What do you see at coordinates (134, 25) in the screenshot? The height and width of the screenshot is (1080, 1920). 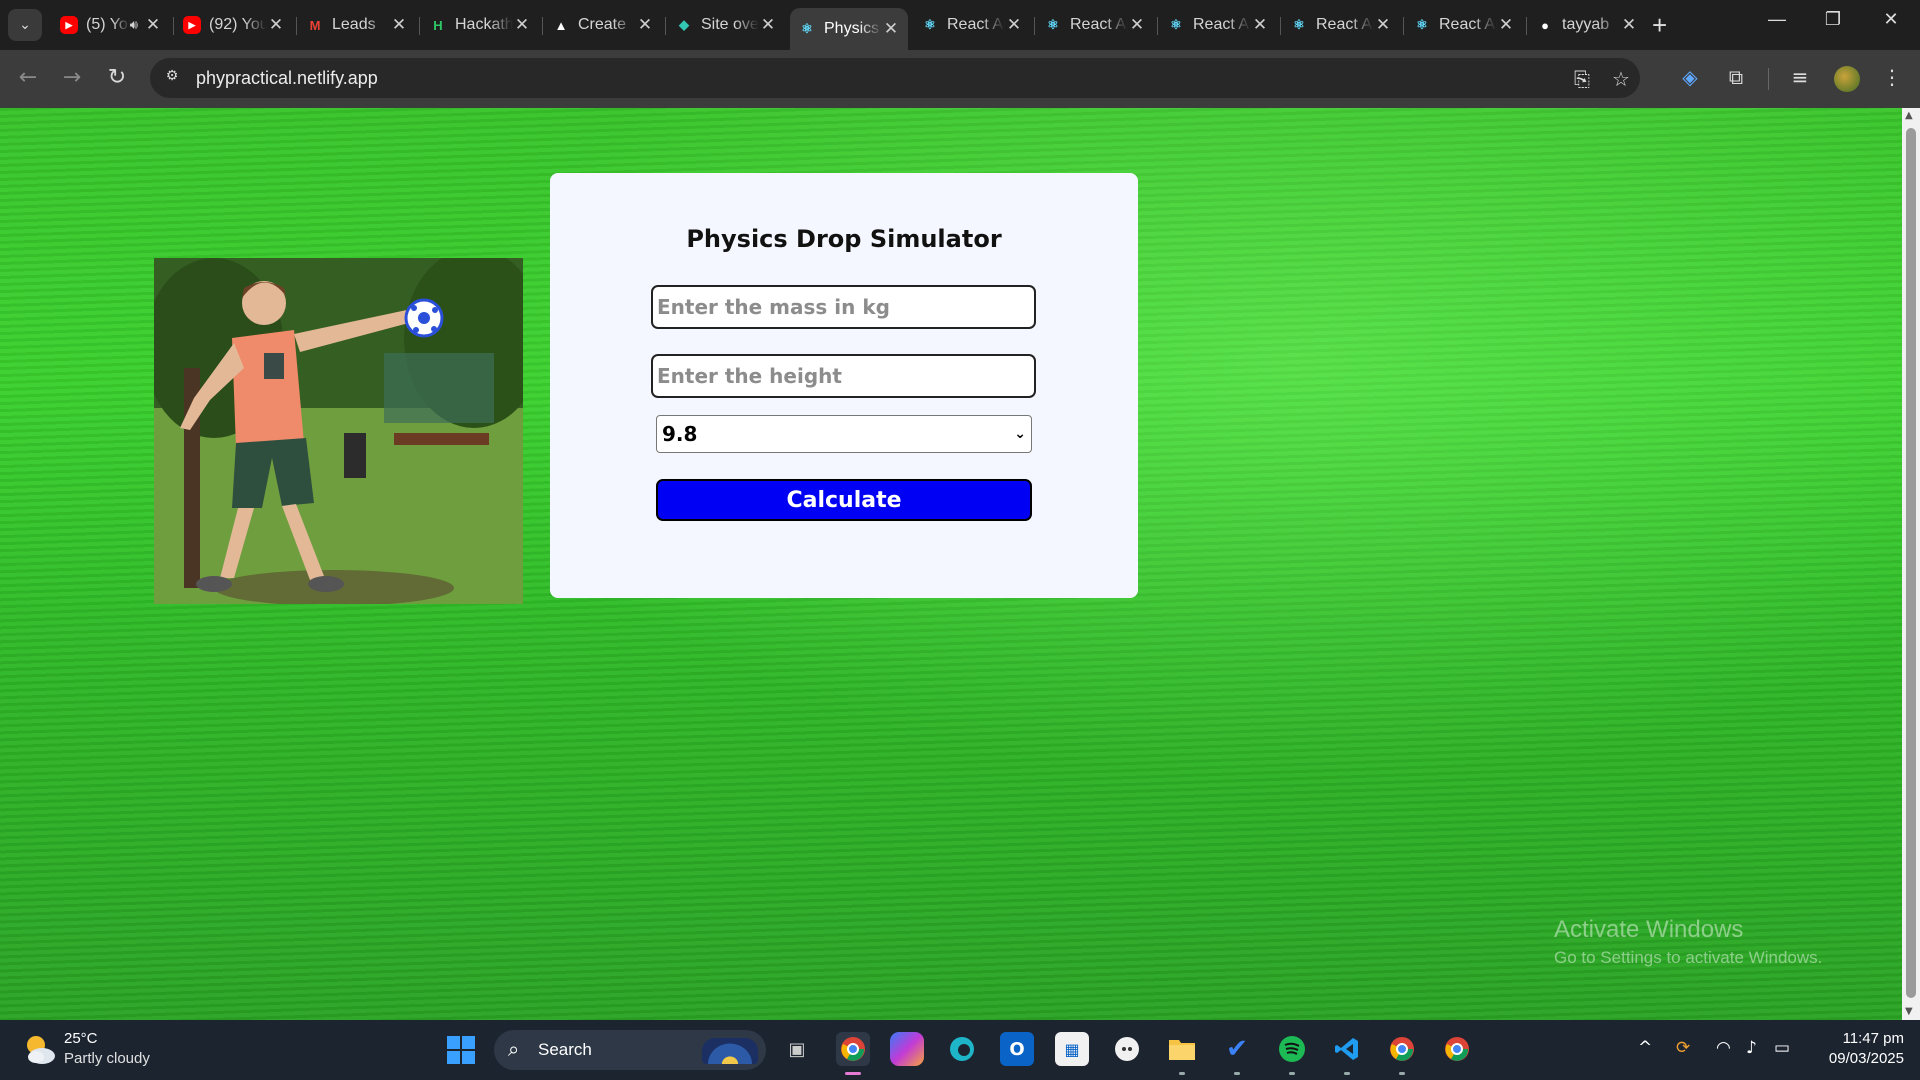 I see `speaker-icon: 🔊︎` at bounding box center [134, 25].